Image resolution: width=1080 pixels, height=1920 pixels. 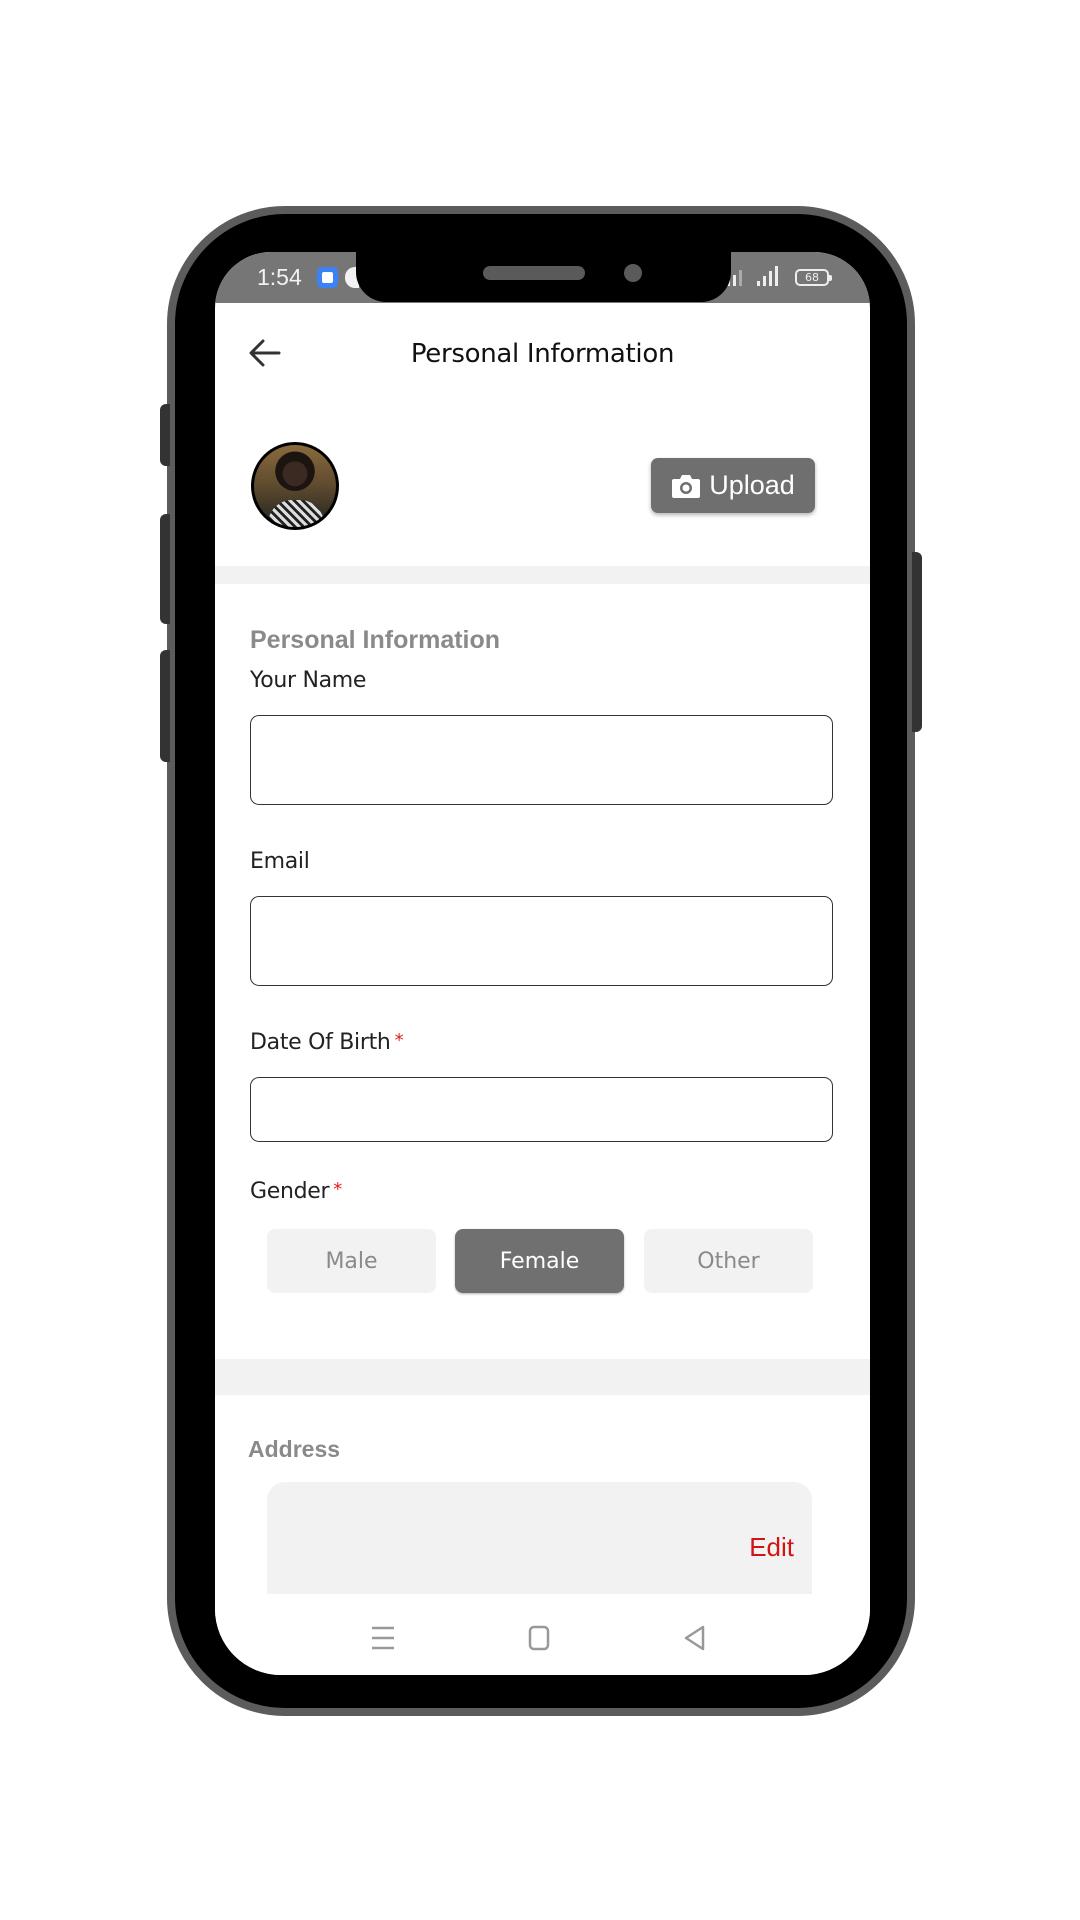 I want to click on front-camera, so click(x=633, y=273).